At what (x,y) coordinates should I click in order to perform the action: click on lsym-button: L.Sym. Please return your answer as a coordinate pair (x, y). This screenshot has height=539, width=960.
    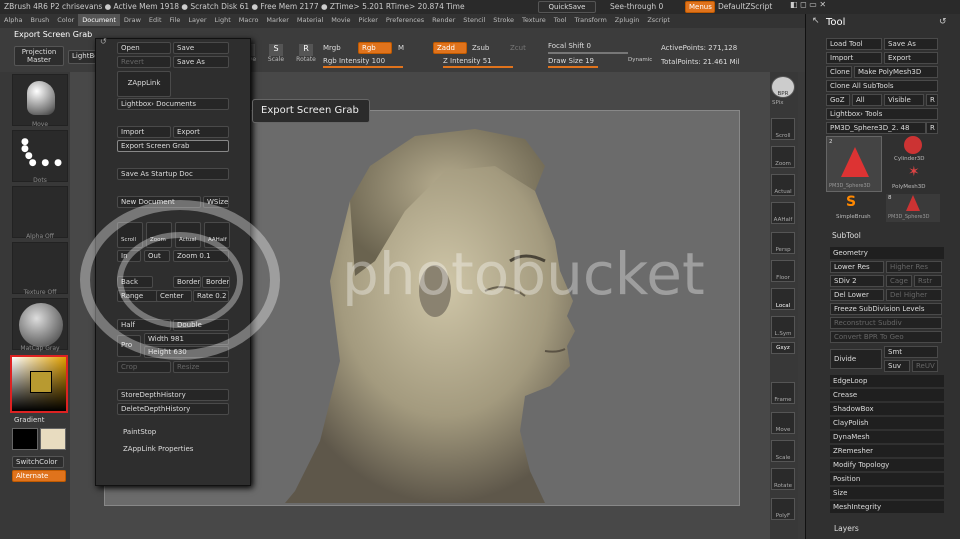
    Looking at the image, I should click on (783, 327).